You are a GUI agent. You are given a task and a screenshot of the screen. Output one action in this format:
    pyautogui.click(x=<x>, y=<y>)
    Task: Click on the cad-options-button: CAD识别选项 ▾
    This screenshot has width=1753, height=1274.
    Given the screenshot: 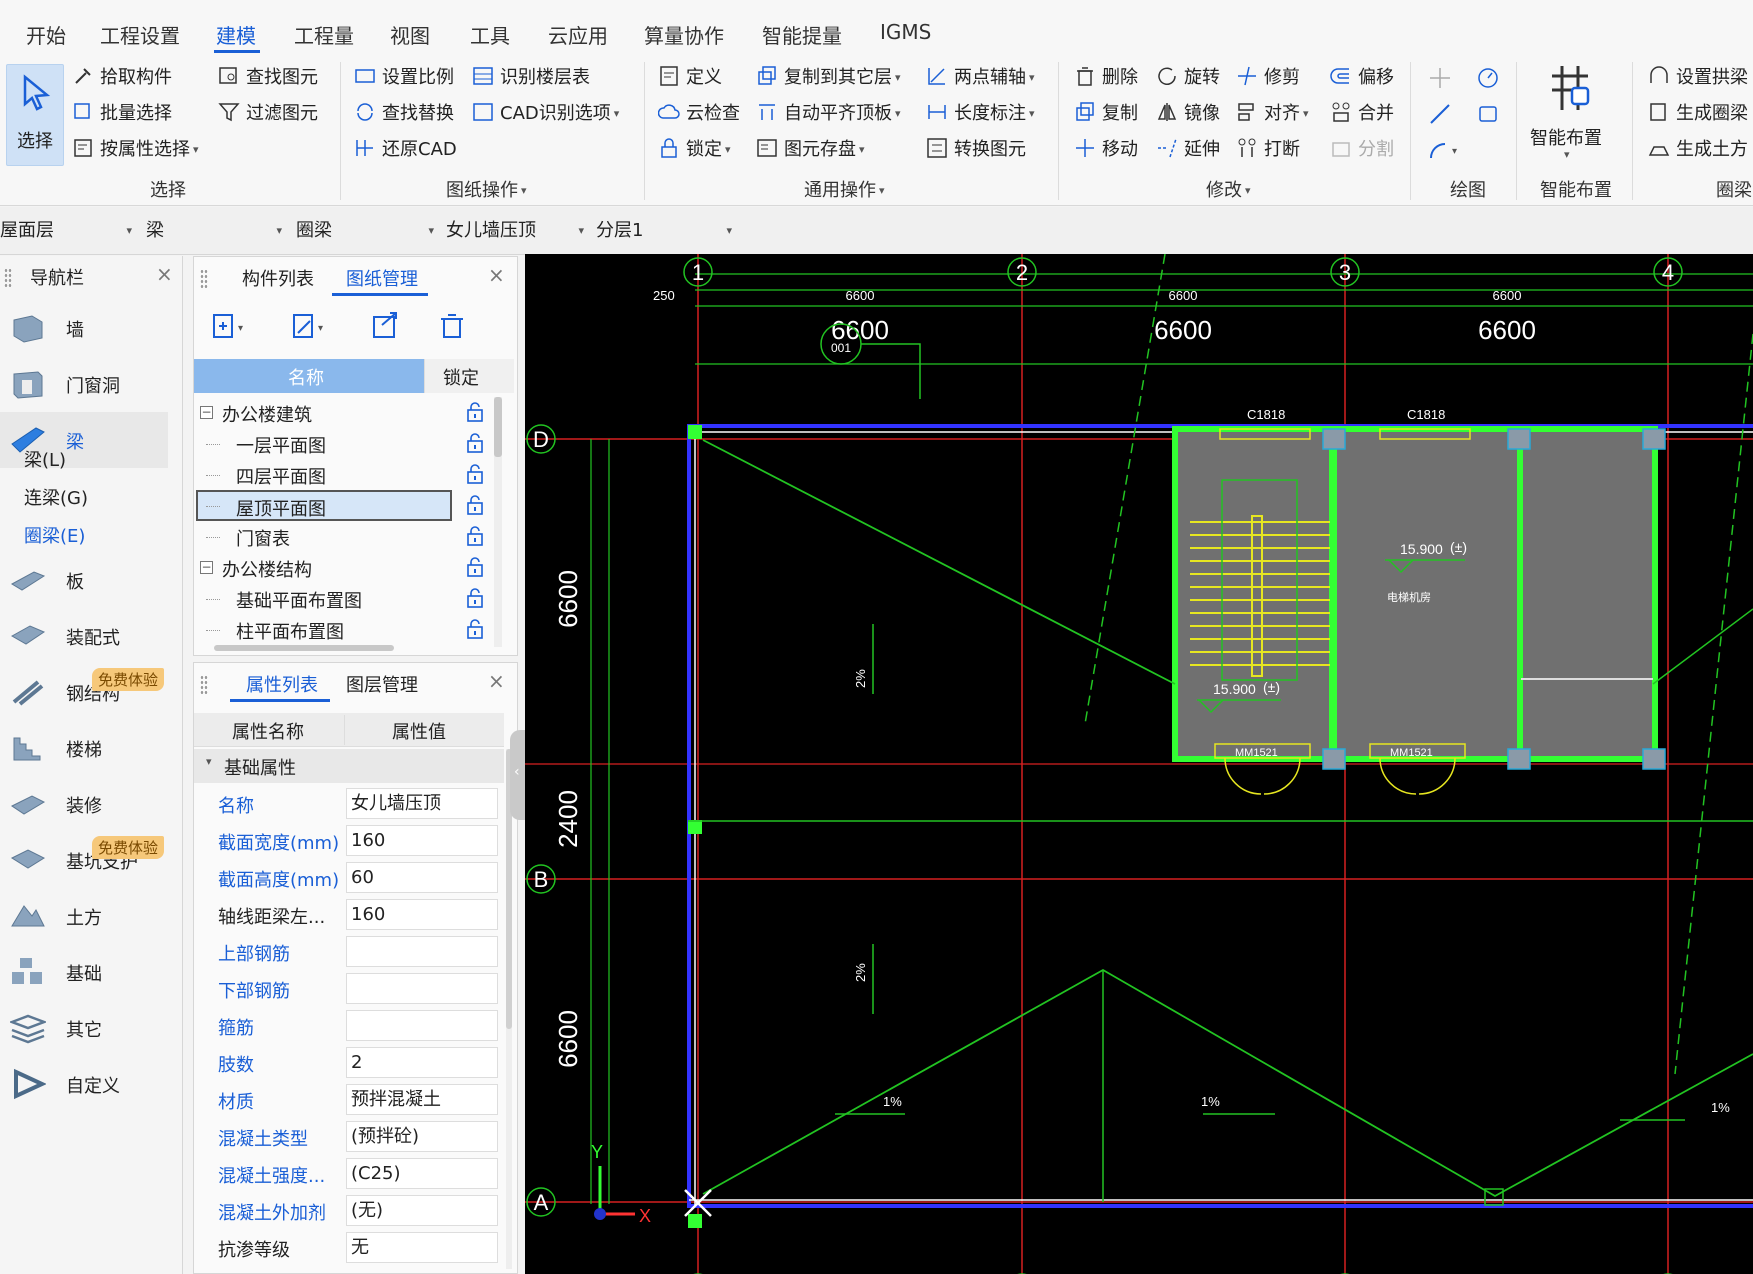 What is the action you would take?
    pyautogui.click(x=545, y=114)
    